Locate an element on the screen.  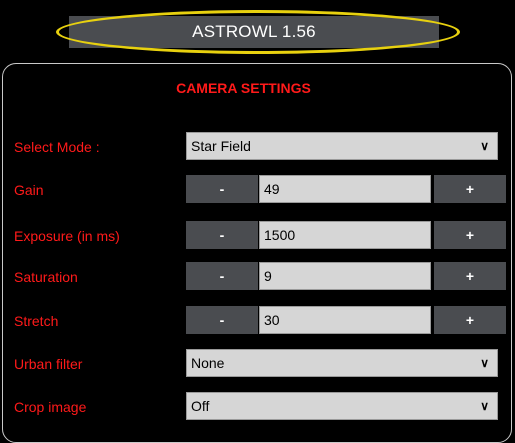
saturation-row: Saturation - 9 + is located at coordinates (257, 277).